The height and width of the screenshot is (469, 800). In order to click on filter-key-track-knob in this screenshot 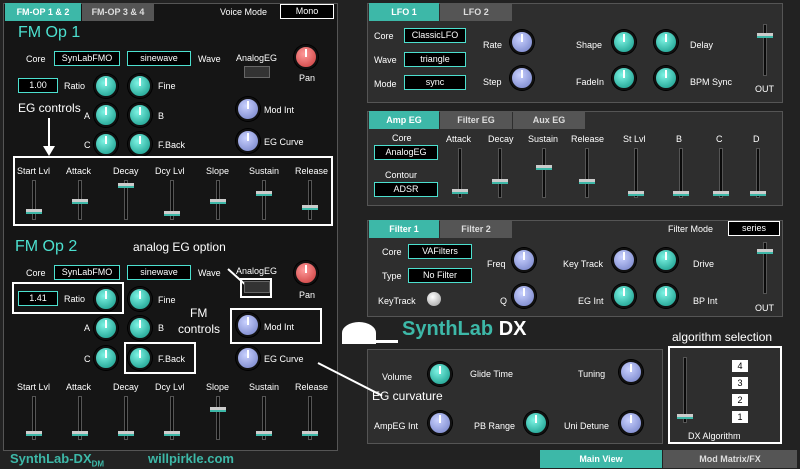, I will do `click(624, 260)`.